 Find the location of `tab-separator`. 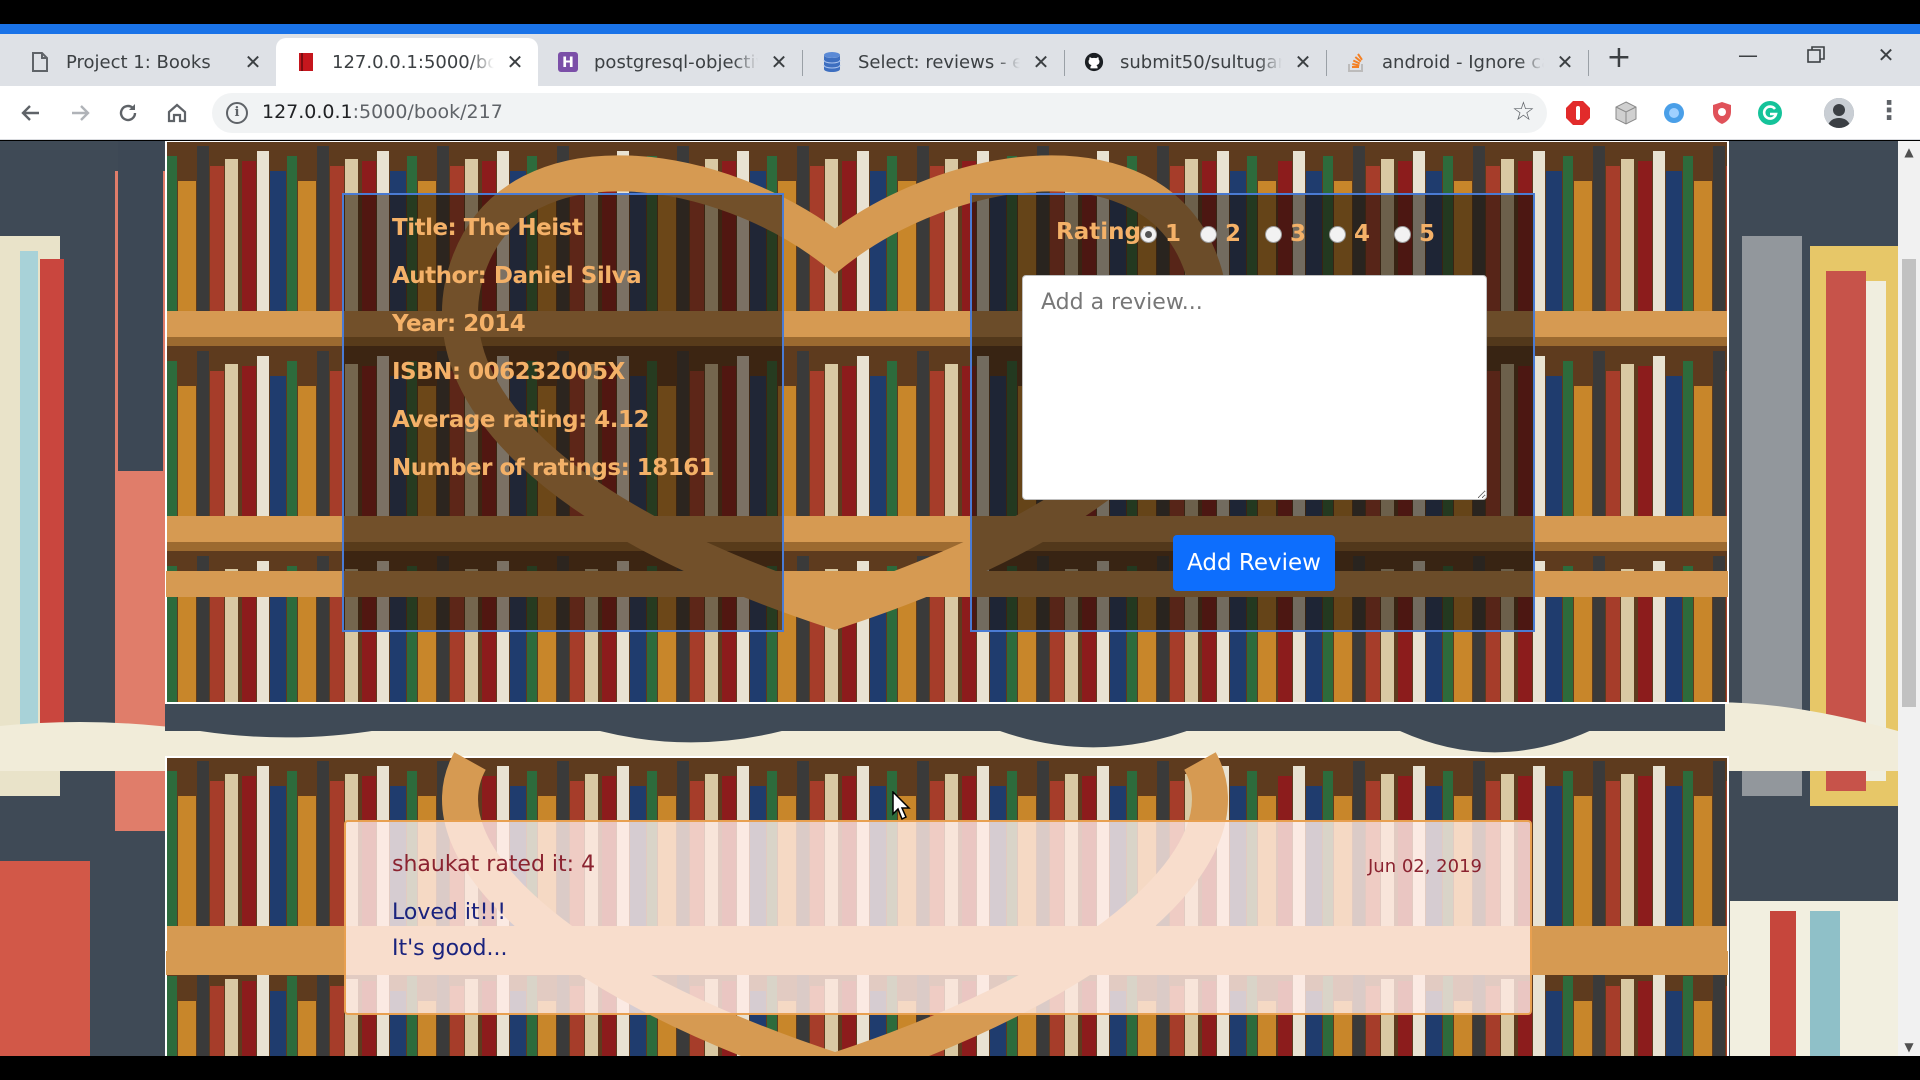

tab-separator is located at coordinates (1588, 63).